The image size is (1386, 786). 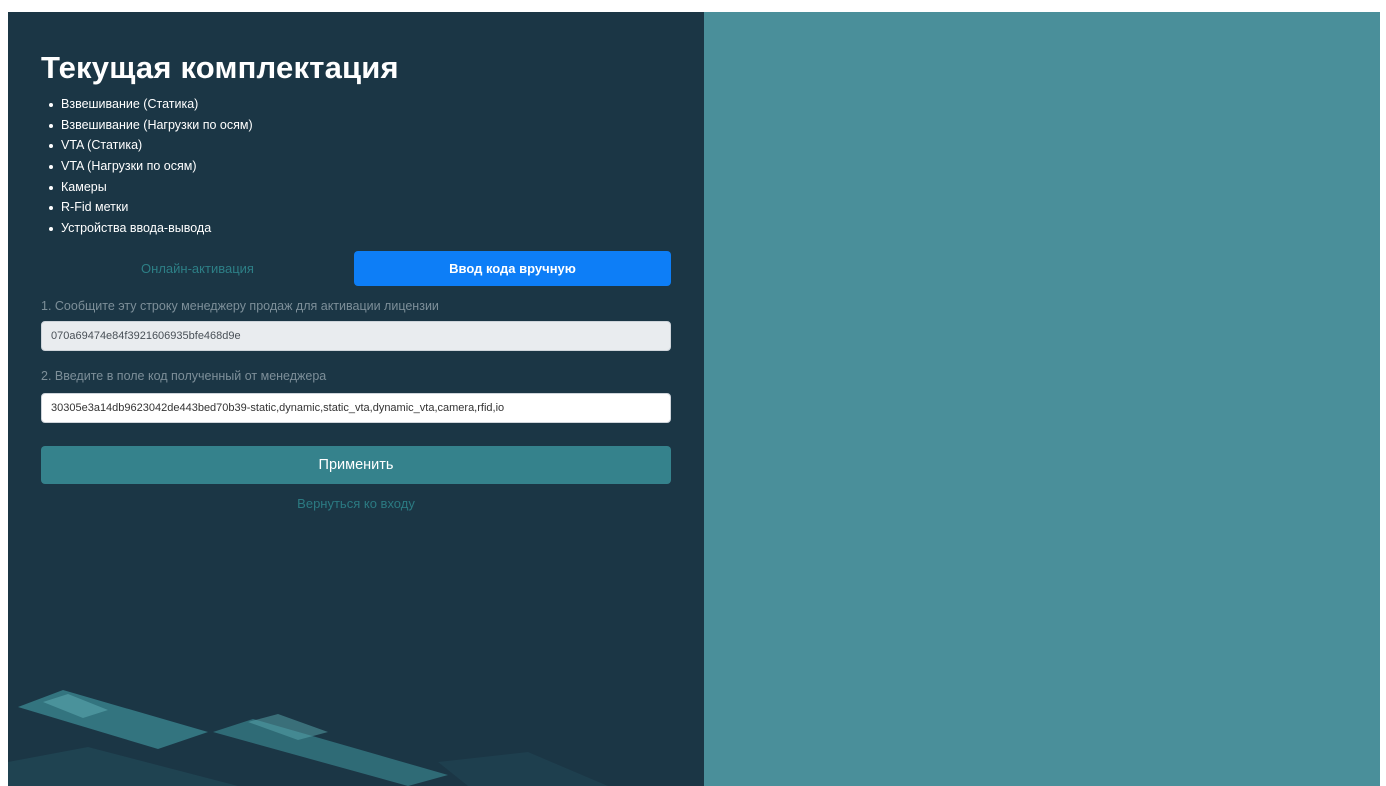 I want to click on feature-item: Устройства ввода-вывода, so click(x=147, y=228).